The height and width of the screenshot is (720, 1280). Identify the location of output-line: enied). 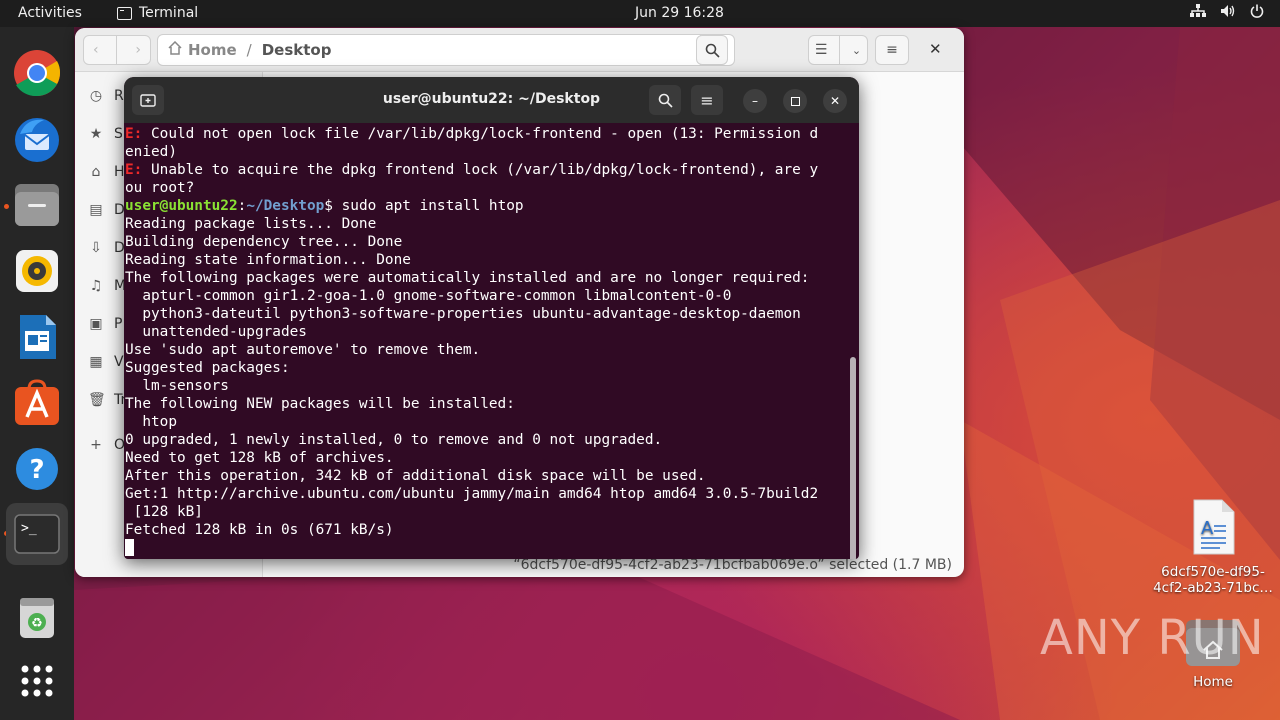
(151, 152).